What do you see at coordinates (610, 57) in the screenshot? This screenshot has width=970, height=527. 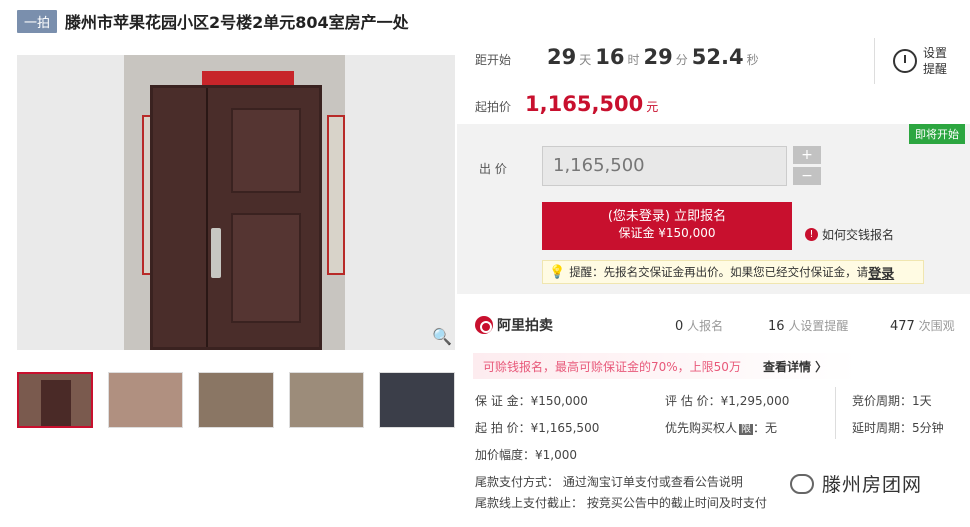 I see `countdown-hours: 16` at bounding box center [610, 57].